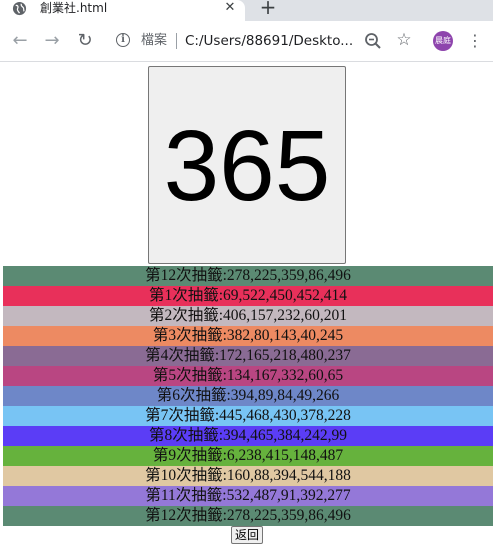 This screenshot has height=545, width=493. I want to click on close-icon: ✕, so click(230, 7).